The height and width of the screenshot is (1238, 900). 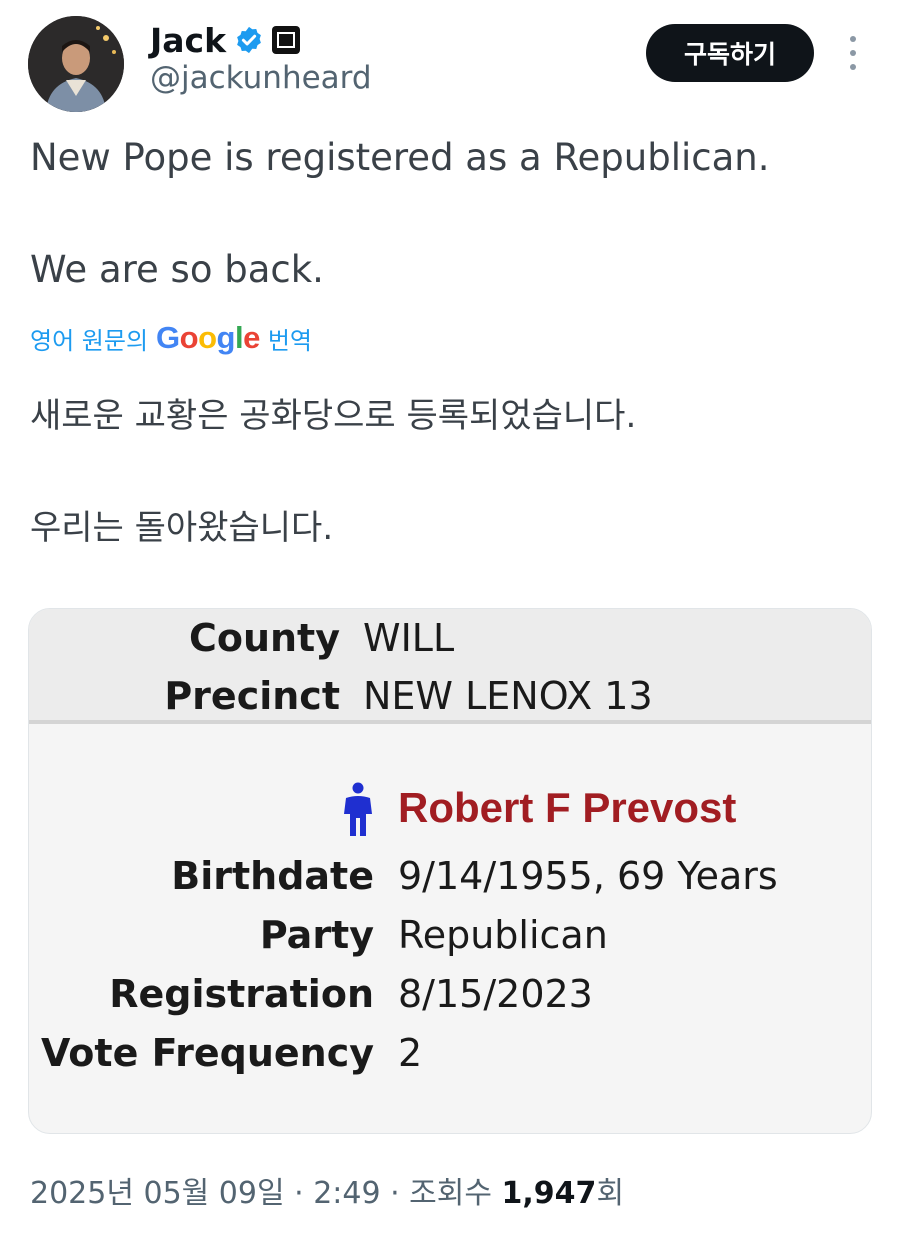 I want to click on avatar, so click(x=76, y=64).